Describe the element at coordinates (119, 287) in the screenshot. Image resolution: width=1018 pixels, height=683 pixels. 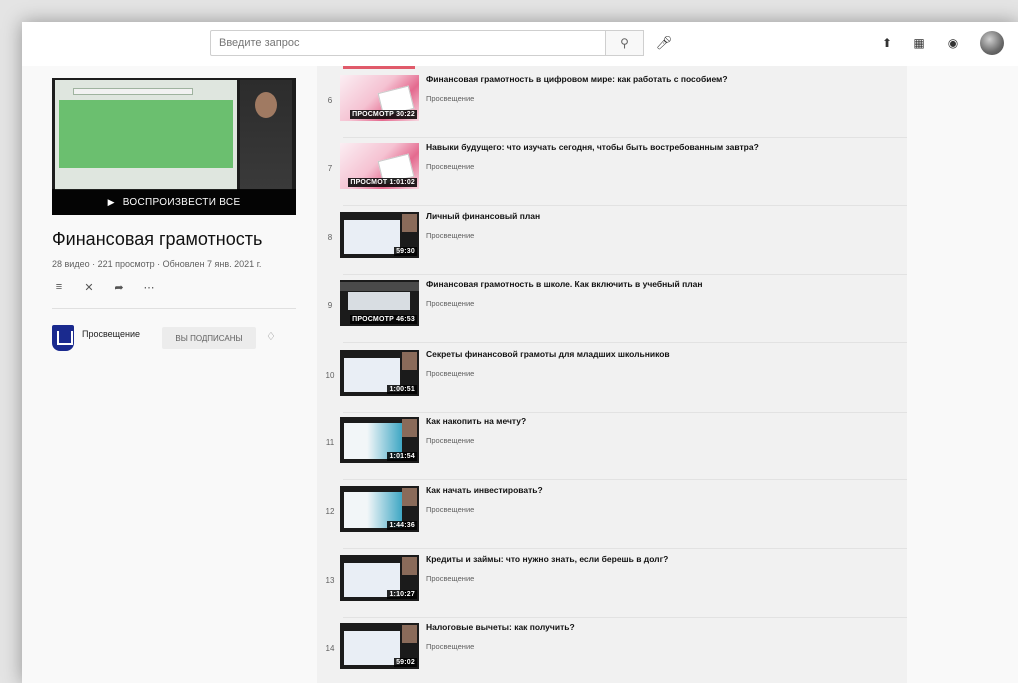
I see `share-icon: ➦` at that location.